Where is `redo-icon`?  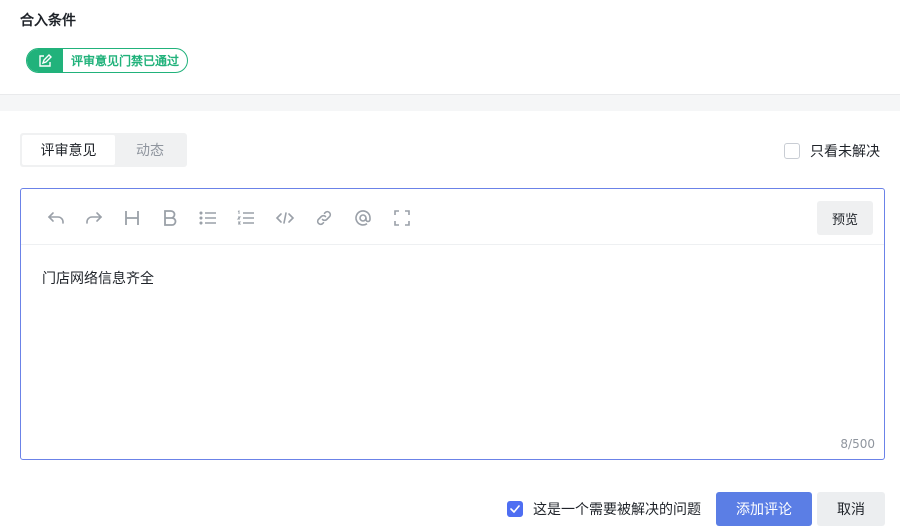 redo-icon is located at coordinates (94, 218).